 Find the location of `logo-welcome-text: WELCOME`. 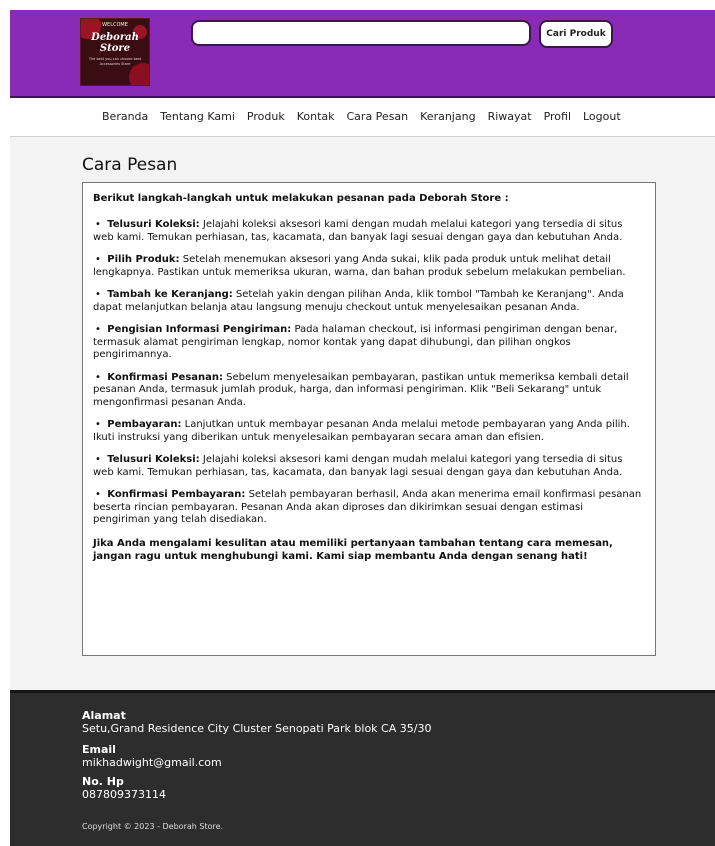

logo-welcome-text: WELCOME is located at coordinates (115, 25).